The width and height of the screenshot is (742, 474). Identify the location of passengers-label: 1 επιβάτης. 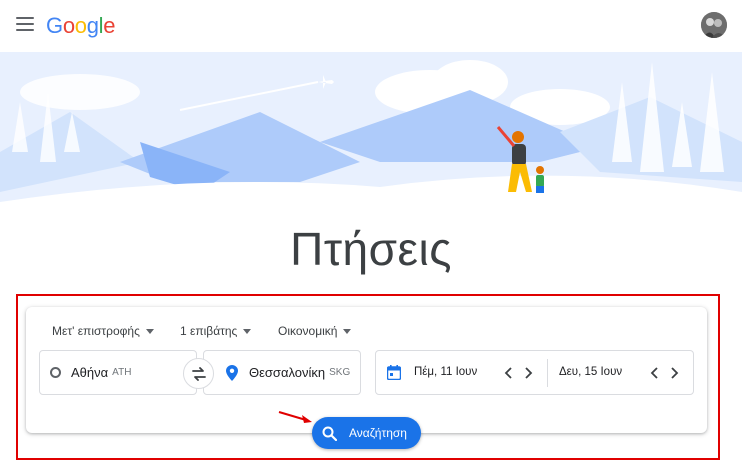
(209, 331).